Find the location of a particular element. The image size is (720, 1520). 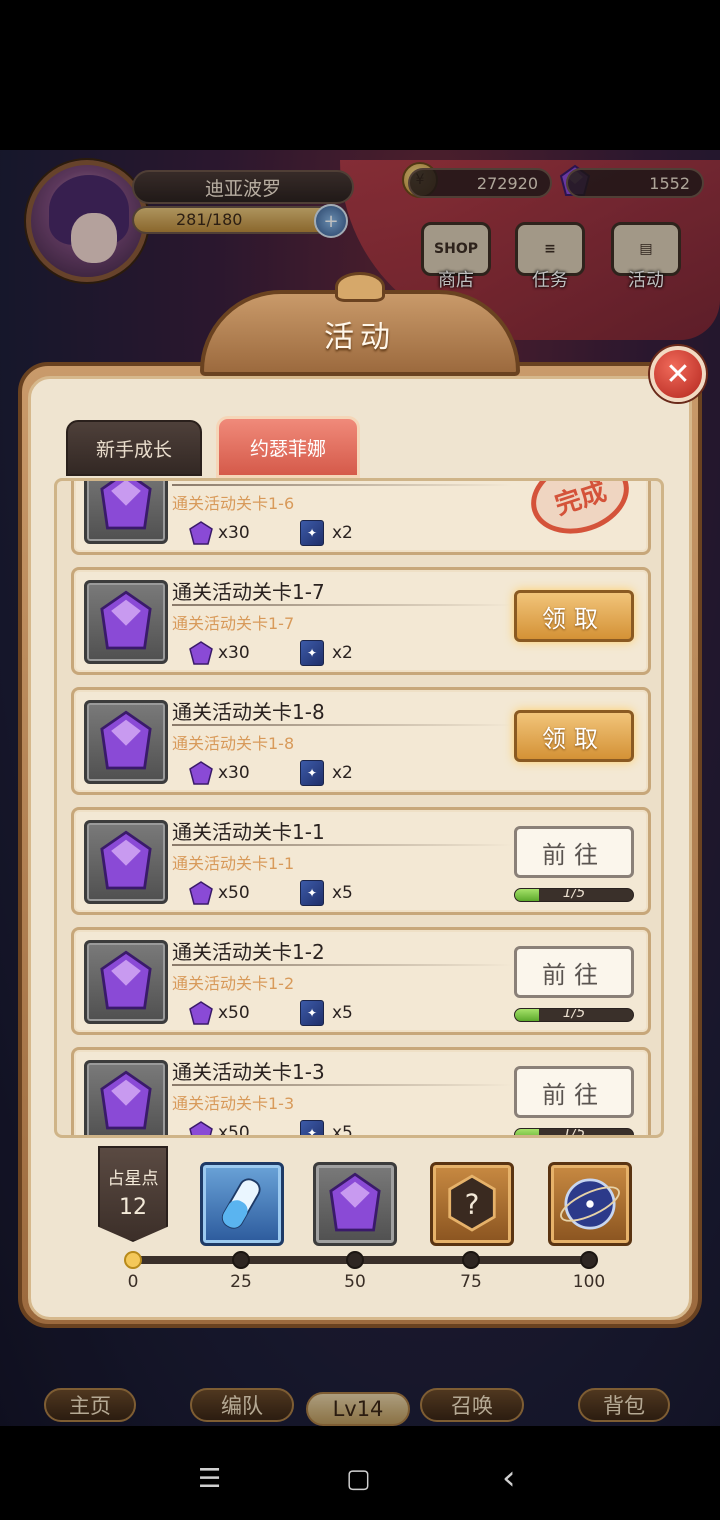

milestone-reward-75: ? is located at coordinates (472, 1204).